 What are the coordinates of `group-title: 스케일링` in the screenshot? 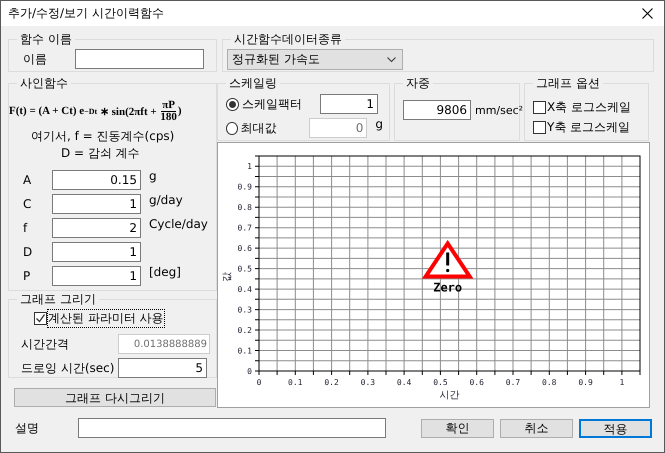 It's located at (253, 83).